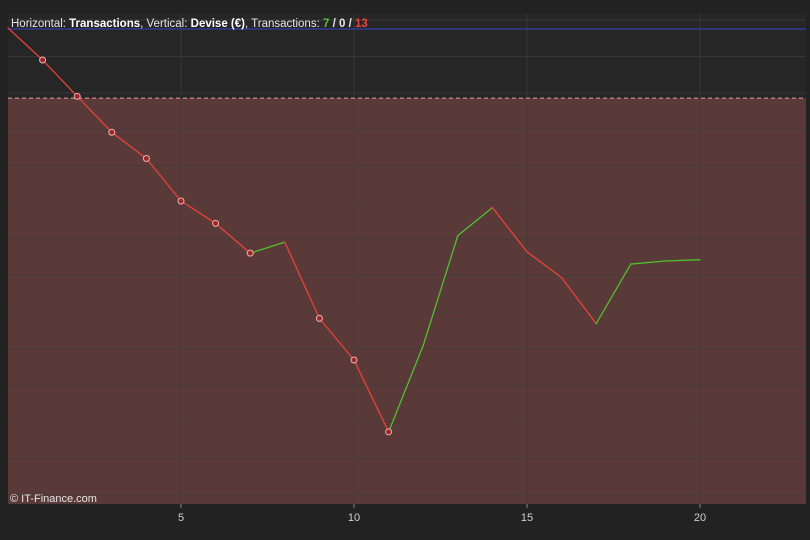  What do you see at coordinates (167, 24) in the screenshot?
I see `vertical-label: Vertical:` at bounding box center [167, 24].